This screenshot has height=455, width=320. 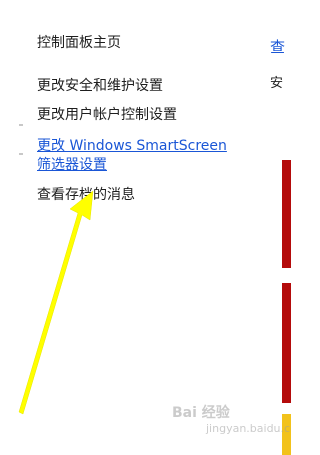 What do you see at coordinates (56, 302) in the screenshot?
I see `annotation-arrow-icon` at bounding box center [56, 302].